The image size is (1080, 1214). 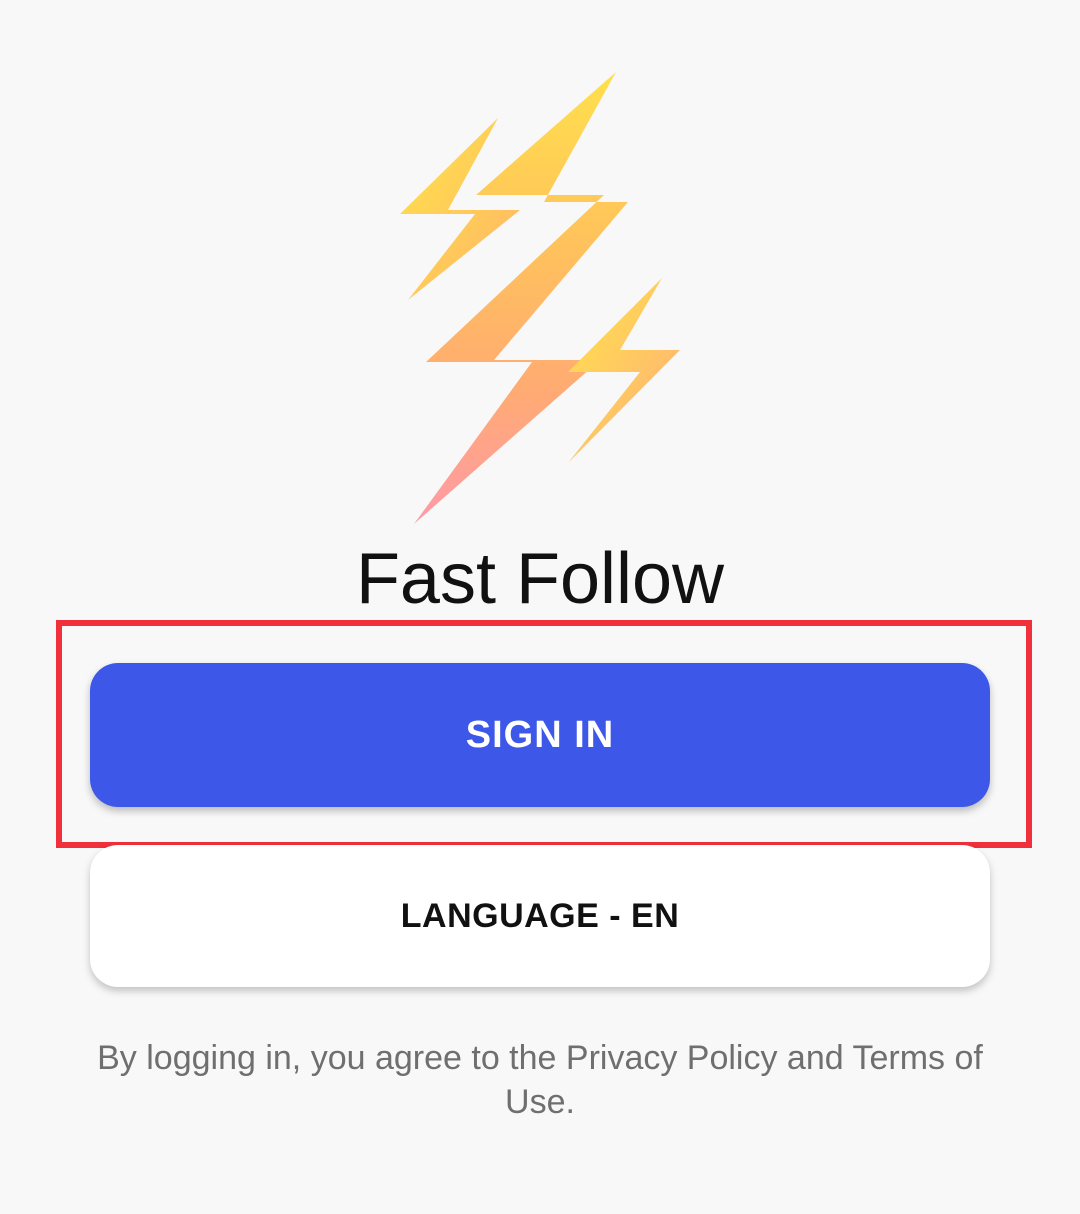 I want to click on lightning-bolt-logo-icon, so click(x=540, y=298).